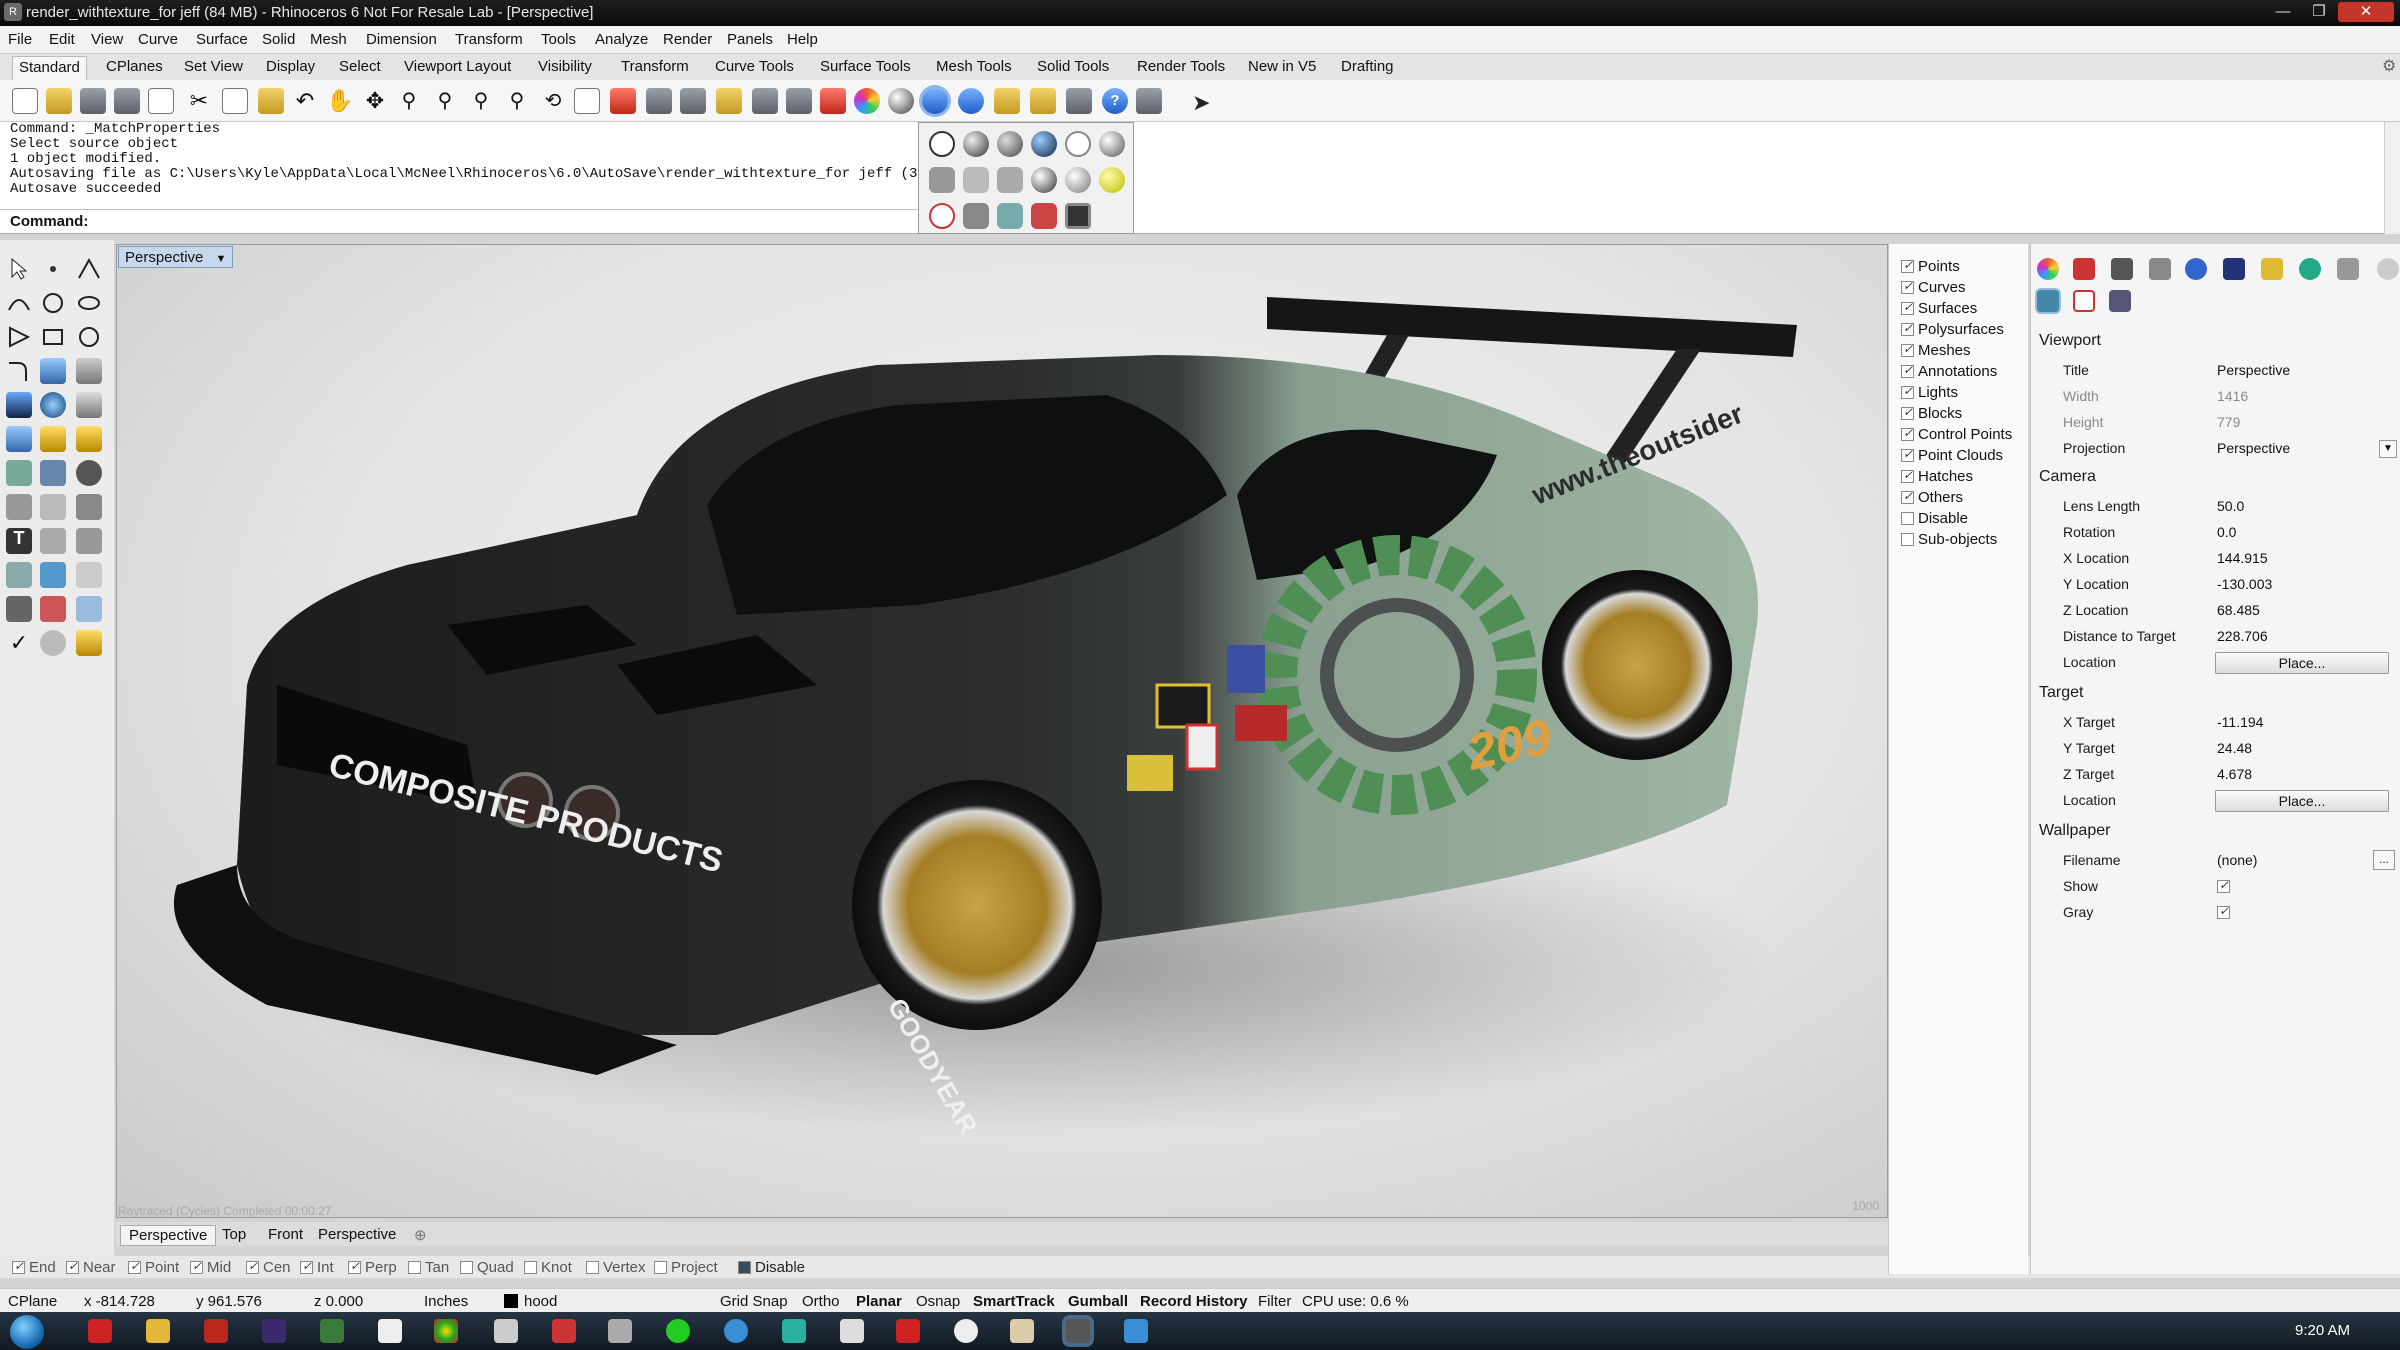 The image size is (2400, 1350). Describe the element at coordinates (1934, 518) in the screenshot. I see `filter-disable: Disable` at that location.